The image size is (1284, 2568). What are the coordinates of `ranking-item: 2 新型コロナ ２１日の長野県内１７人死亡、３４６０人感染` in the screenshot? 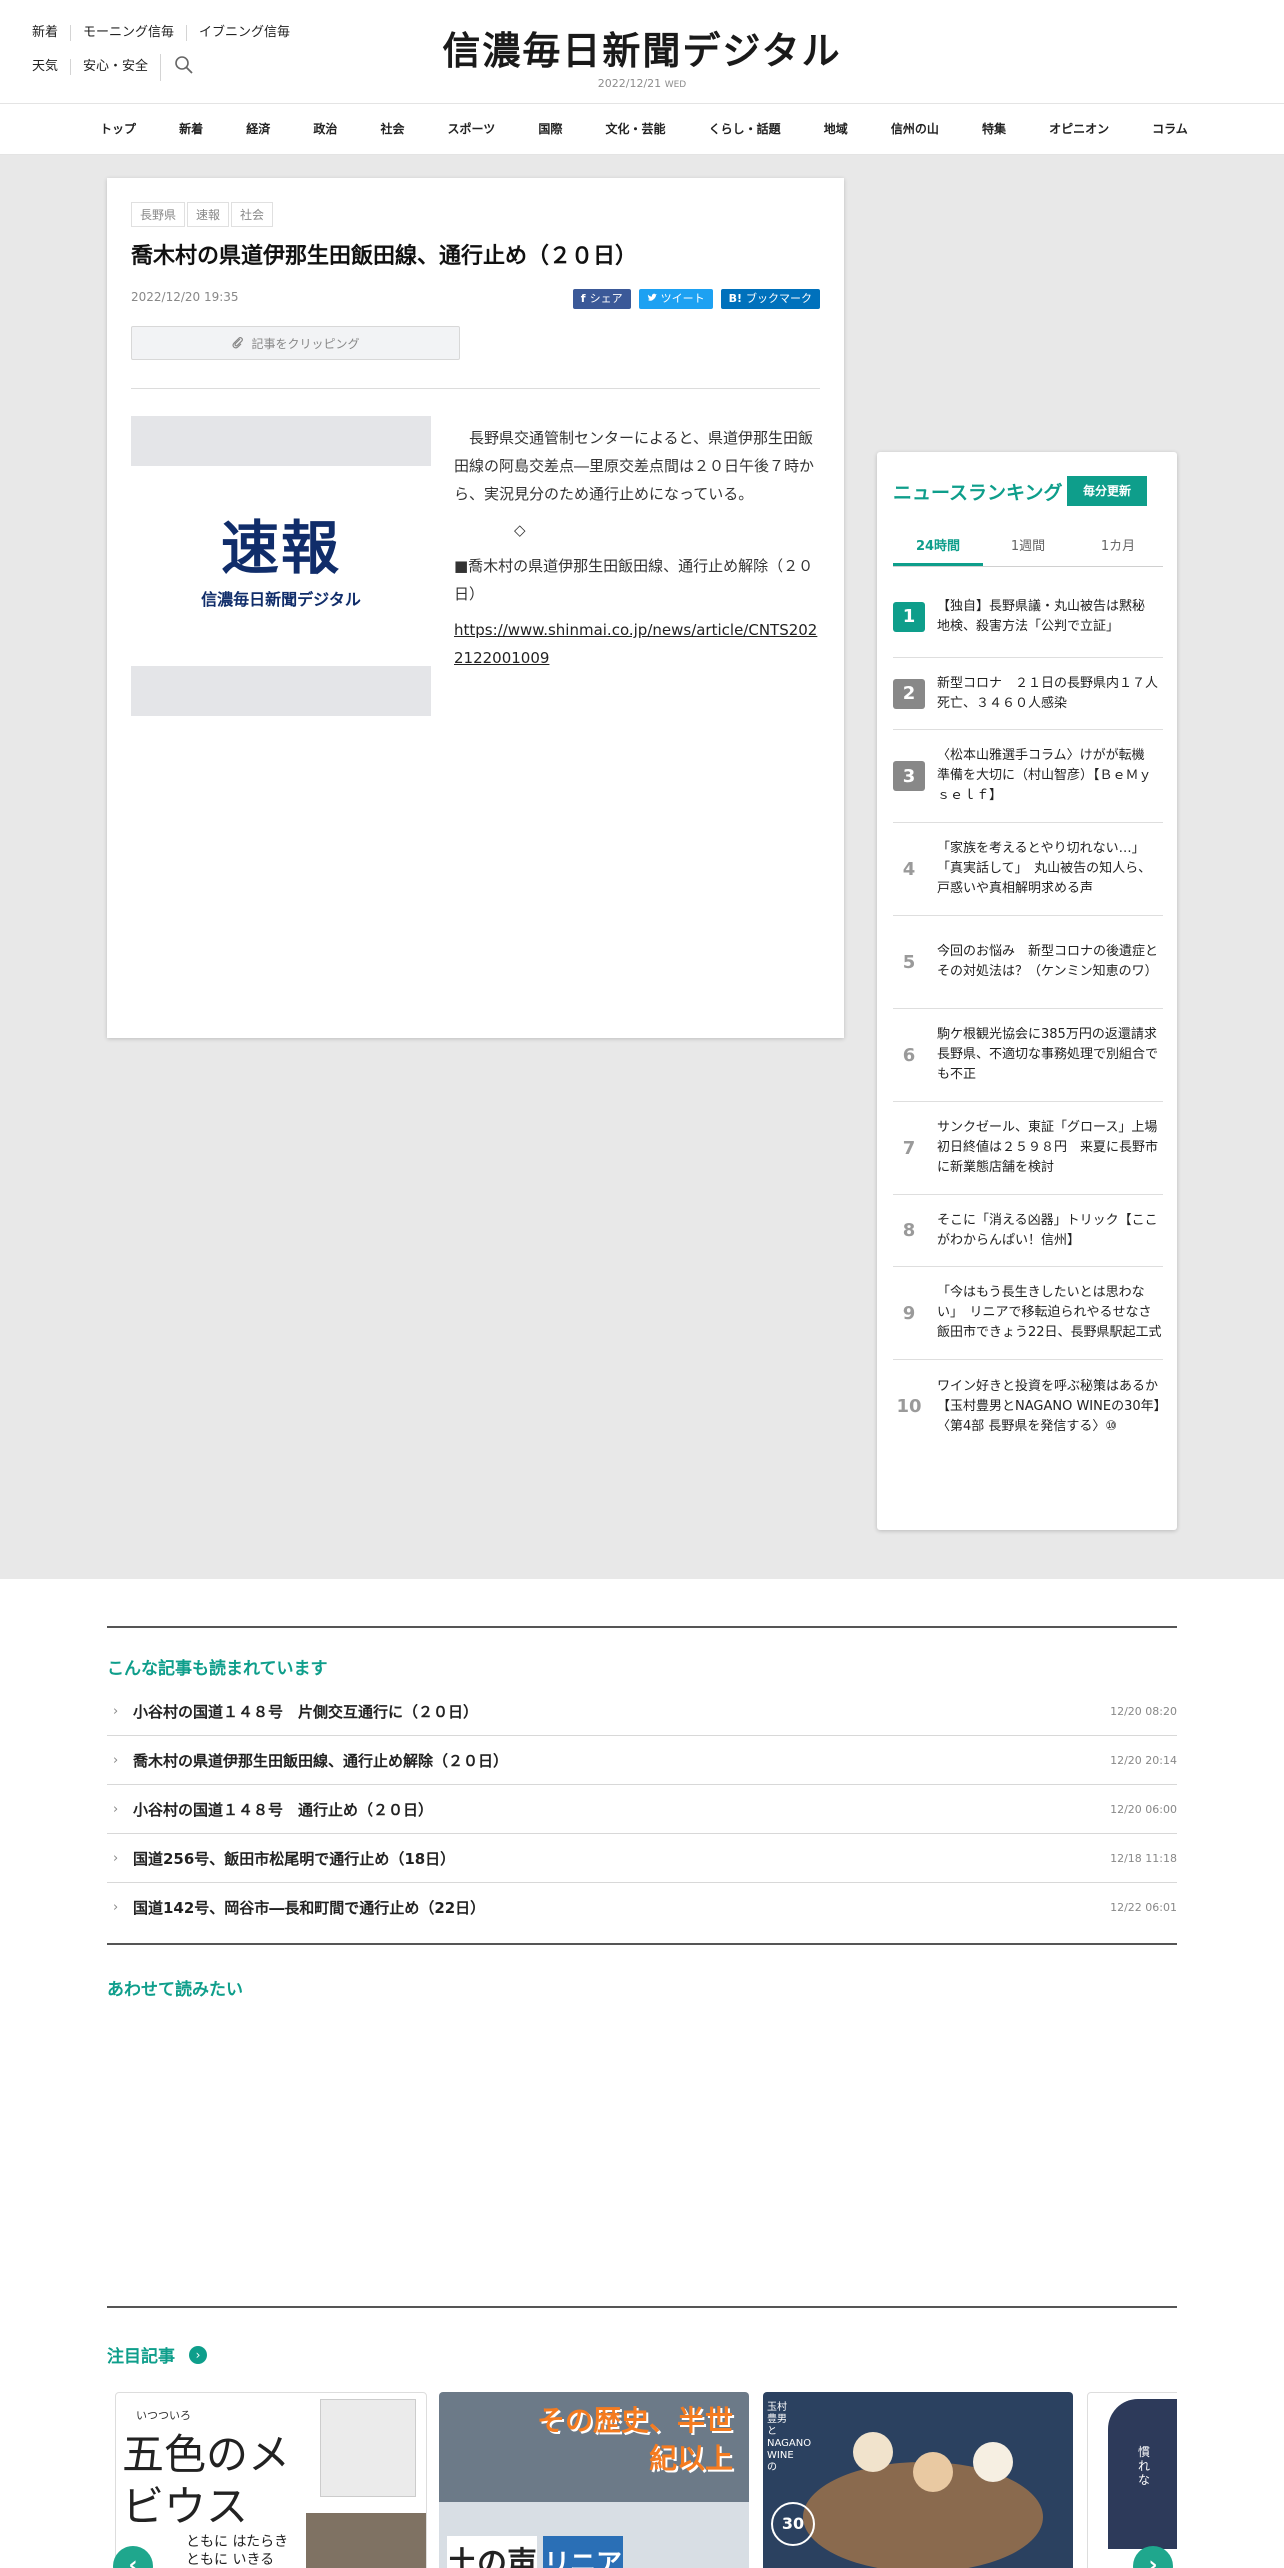 It's located at (1028, 694).